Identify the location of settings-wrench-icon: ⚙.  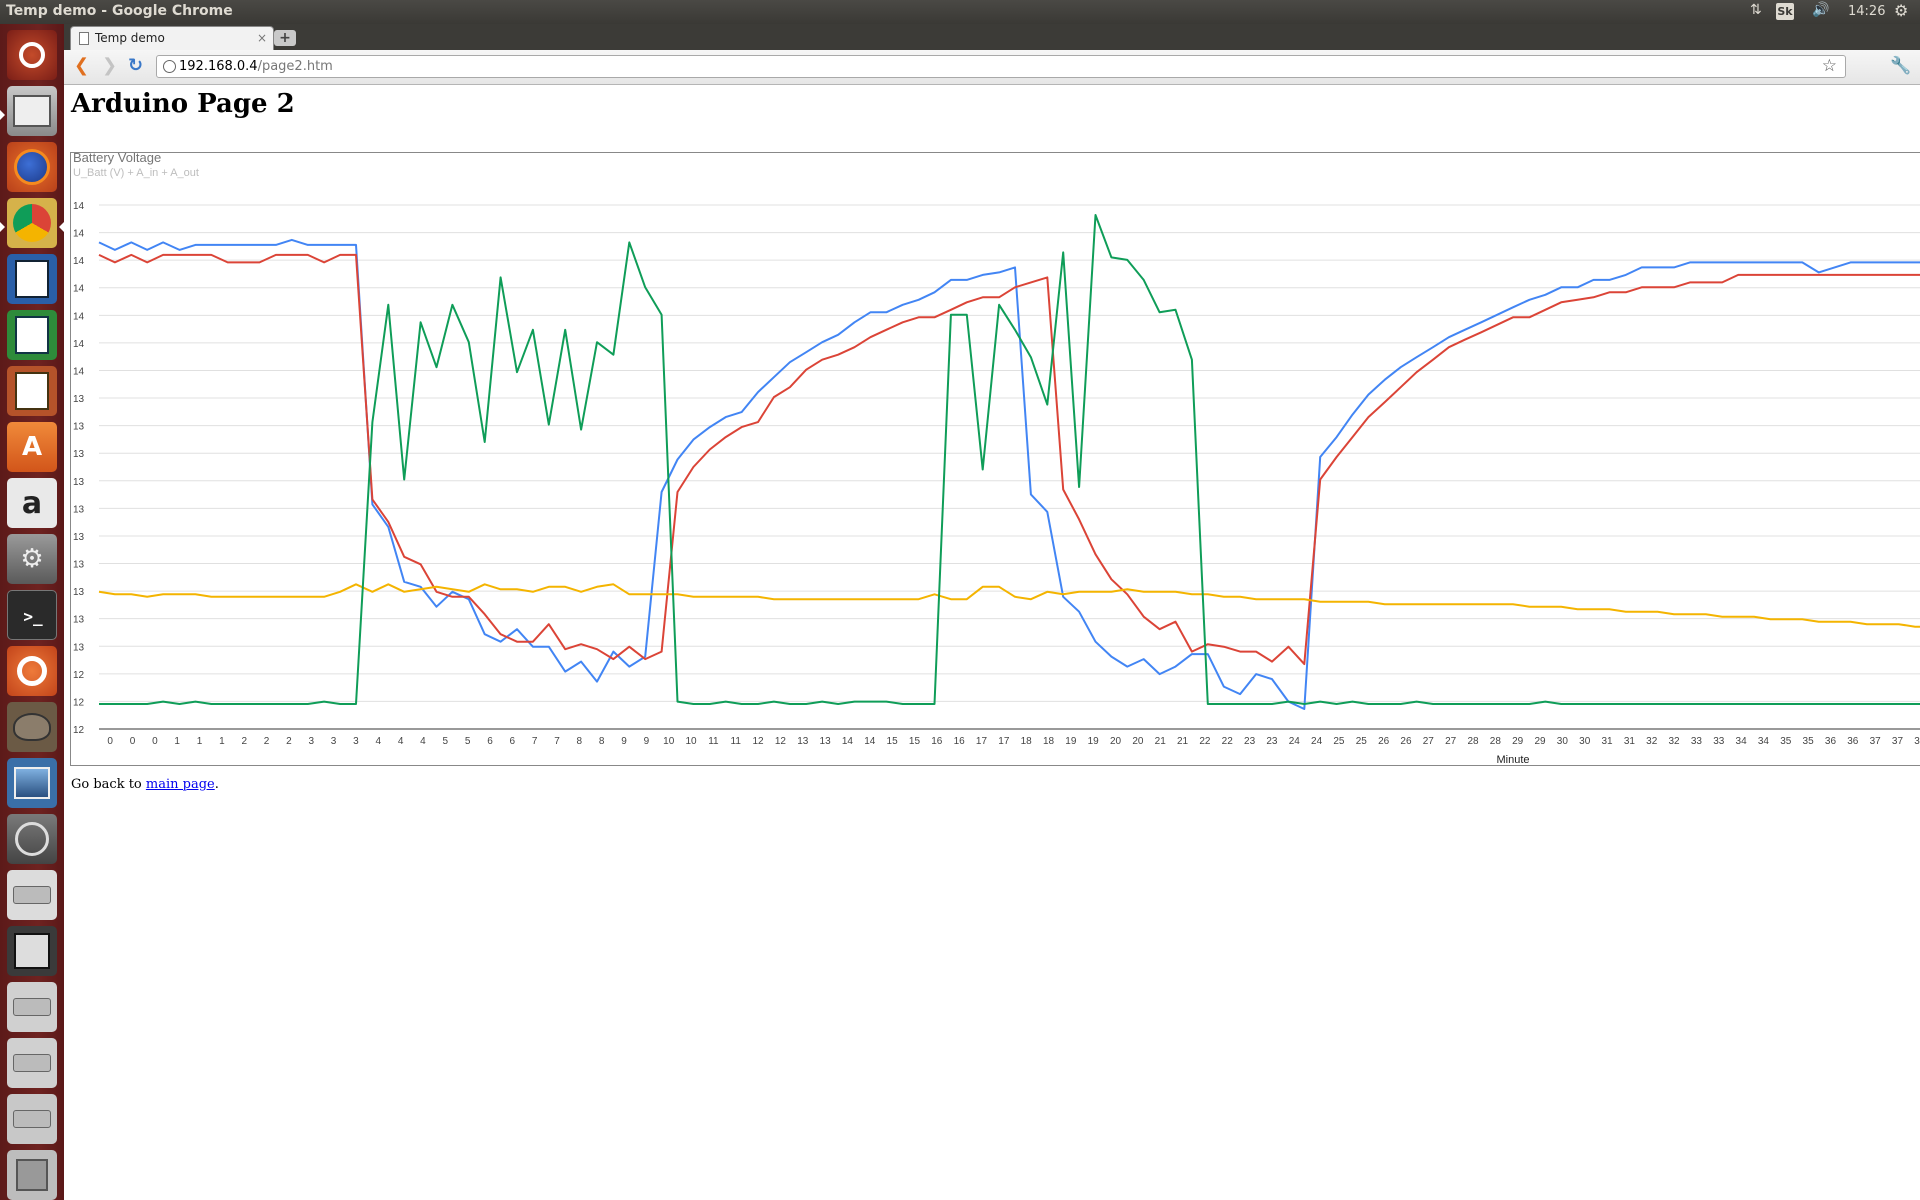
(32, 559).